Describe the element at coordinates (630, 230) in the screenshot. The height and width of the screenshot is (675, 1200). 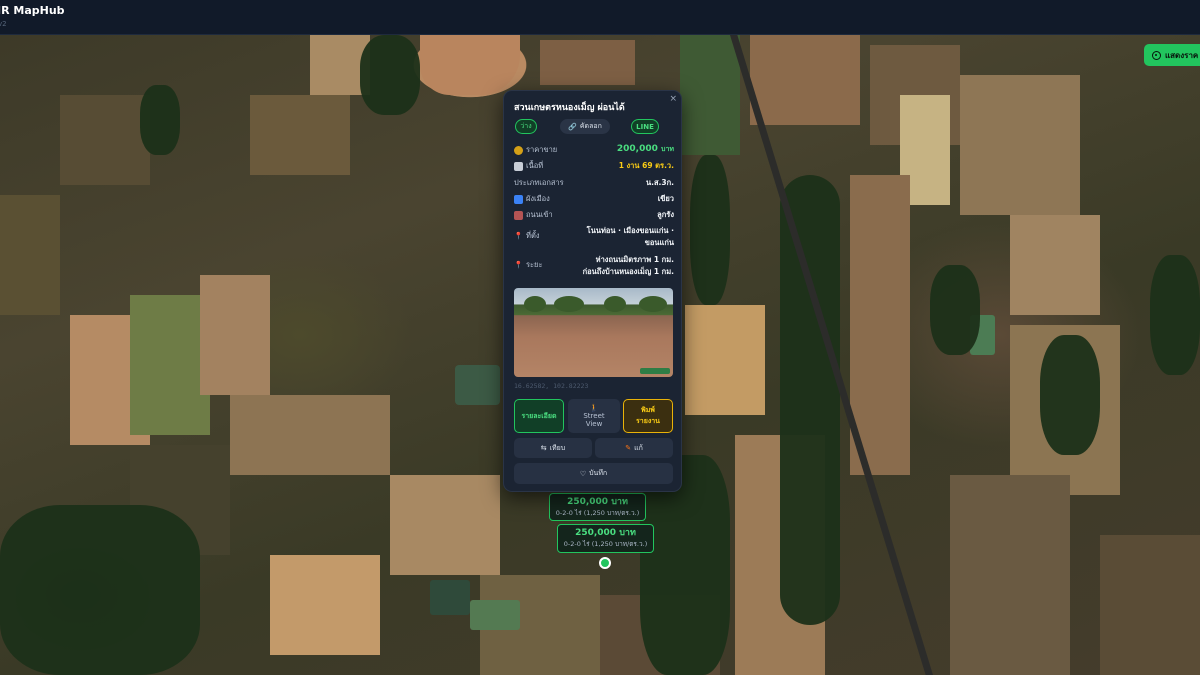
I see `location-value-line1: โนนท่อน · เมืองขอนแก่น ·` at that location.